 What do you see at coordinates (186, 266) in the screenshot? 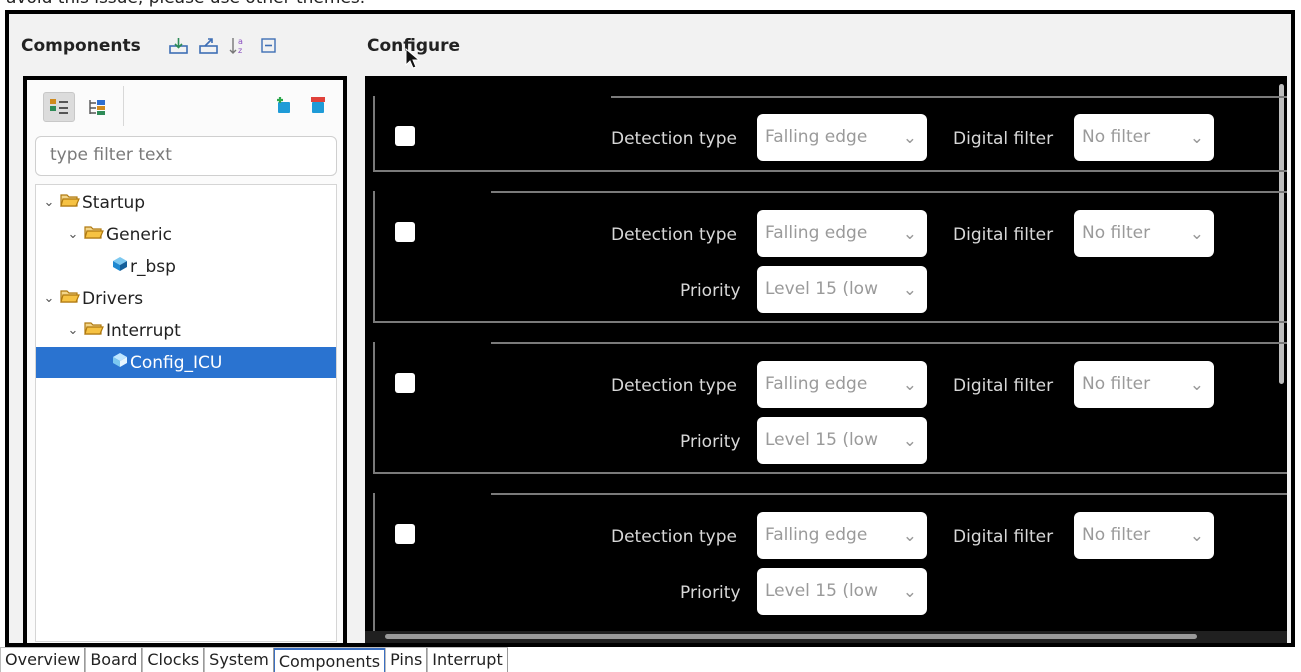
I see `tree-item-r-bsp: r_bsp` at bounding box center [186, 266].